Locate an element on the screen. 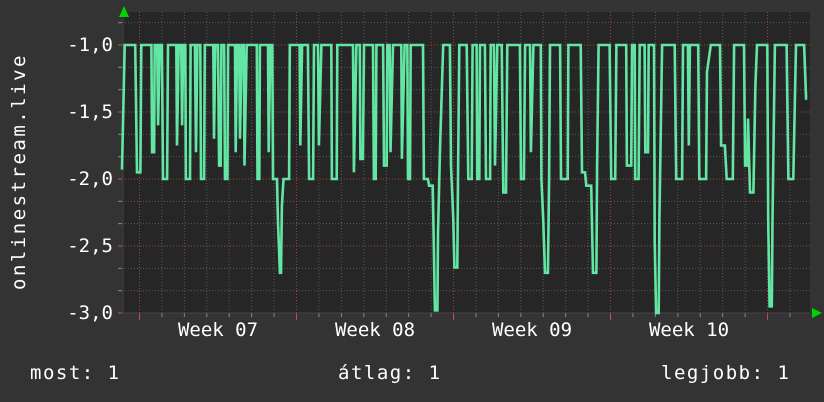 The image size is (824, 402). stat-atlag: átlag: 1 is located at coordinates (390, 373).